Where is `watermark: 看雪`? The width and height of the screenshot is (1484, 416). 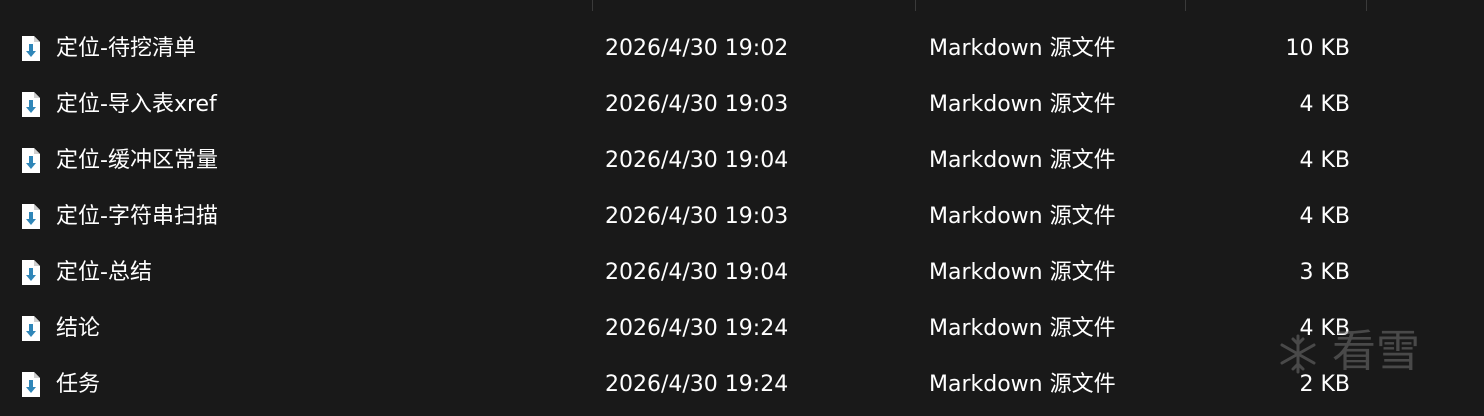
watermark: 看雪 is located at coordinates (1371, 351).